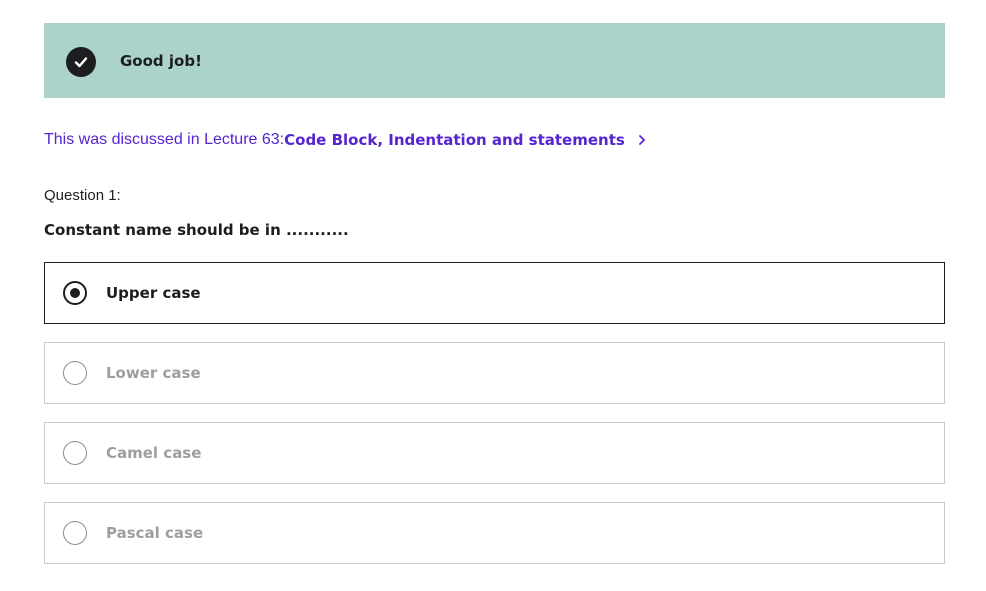  I want to click on answer-option-label: Upper case, so click(153, 293).